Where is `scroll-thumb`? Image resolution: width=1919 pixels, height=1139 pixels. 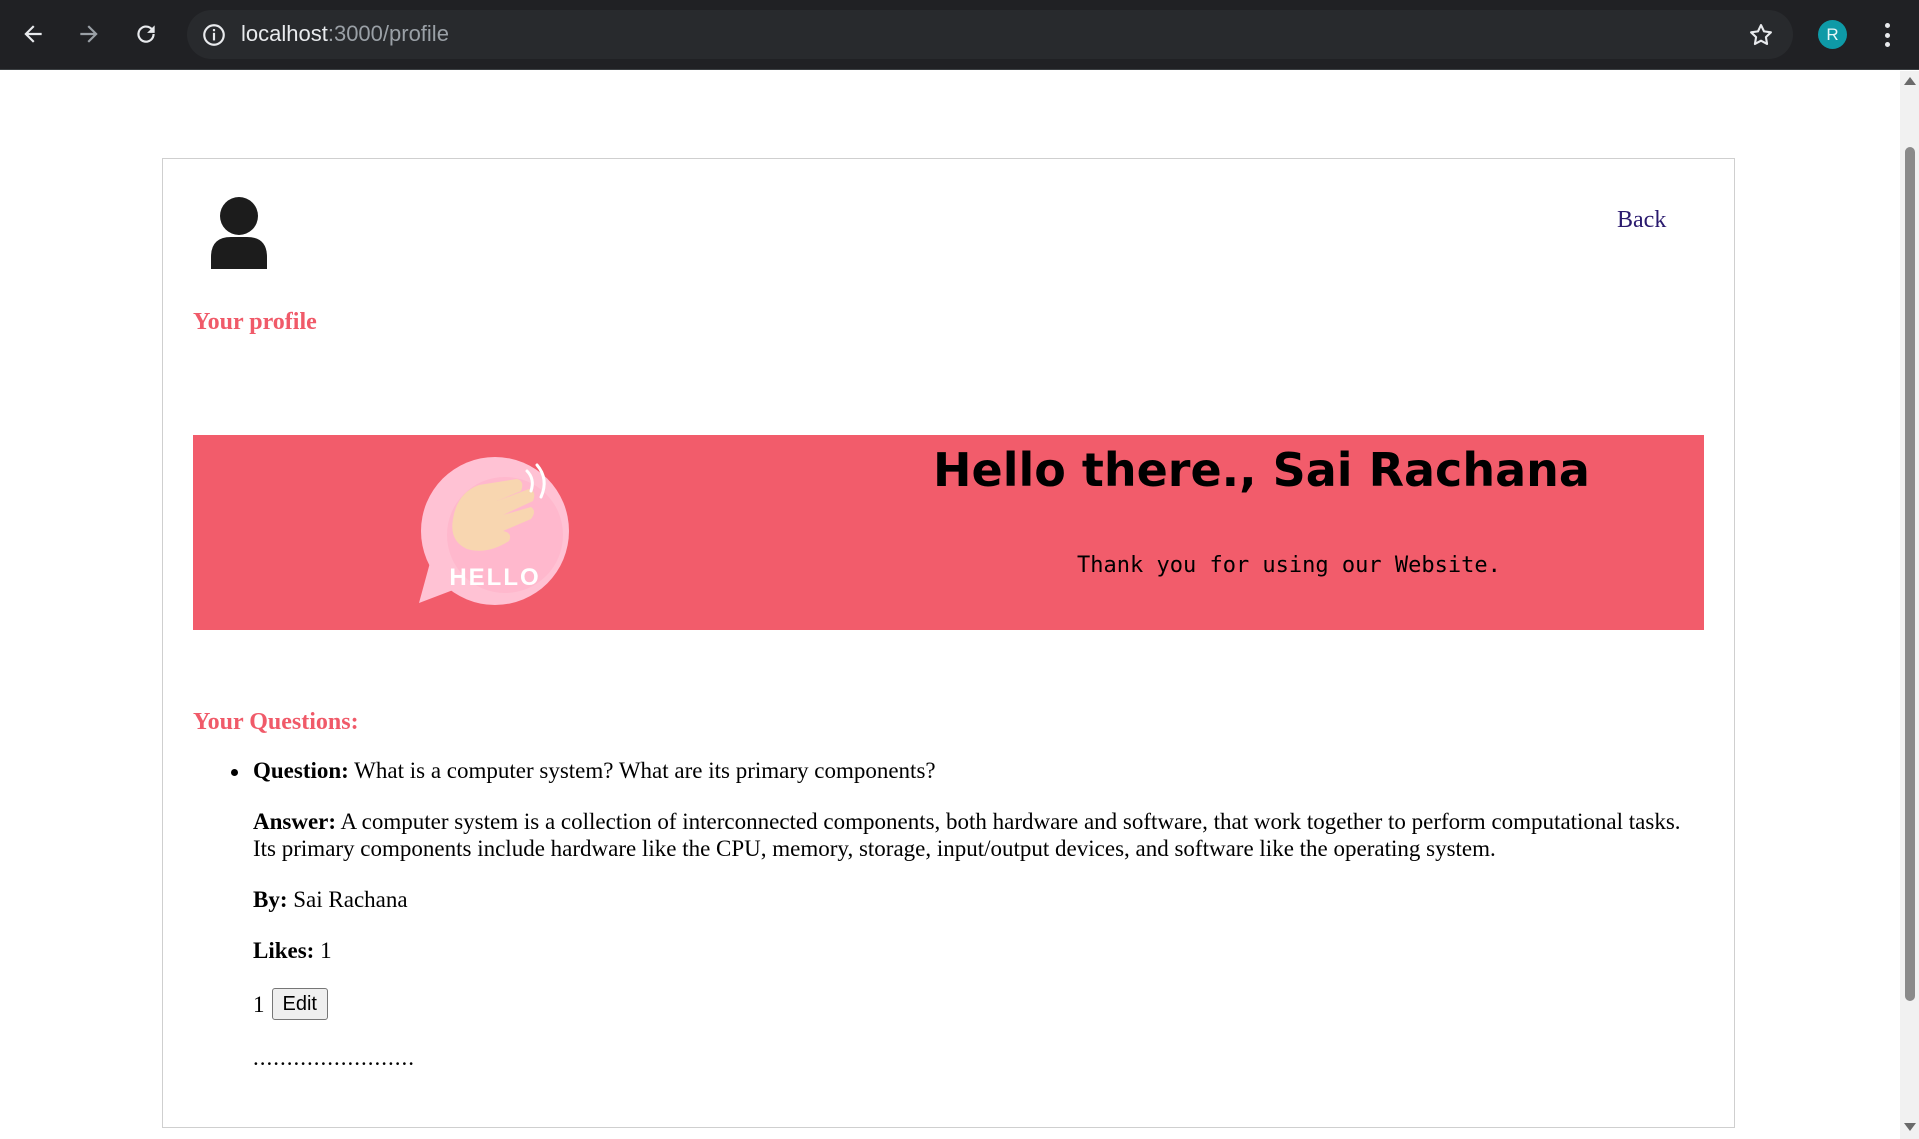
scroll-thumb is located at coordinates (1910, 574).